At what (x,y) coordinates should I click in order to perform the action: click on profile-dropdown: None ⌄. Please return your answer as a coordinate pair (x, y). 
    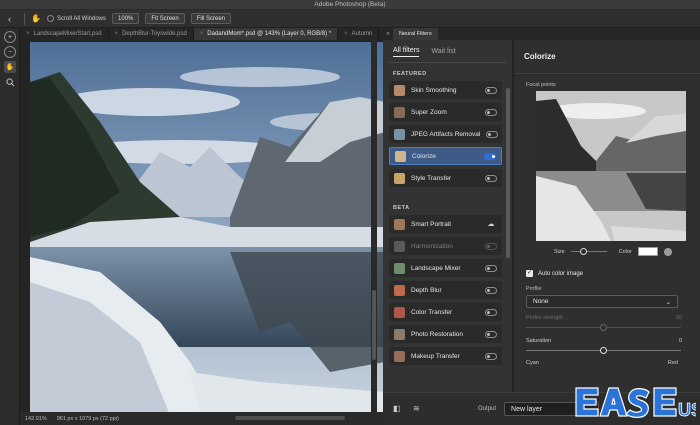
    Looking at the image, I should click on (602, 301).